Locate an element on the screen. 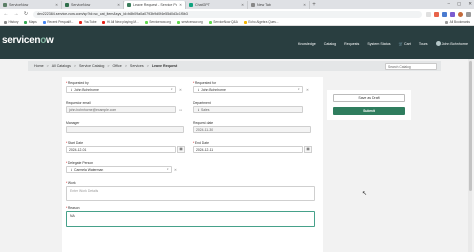  nav-catalog: Catalog is located at coordinates (330, 44).